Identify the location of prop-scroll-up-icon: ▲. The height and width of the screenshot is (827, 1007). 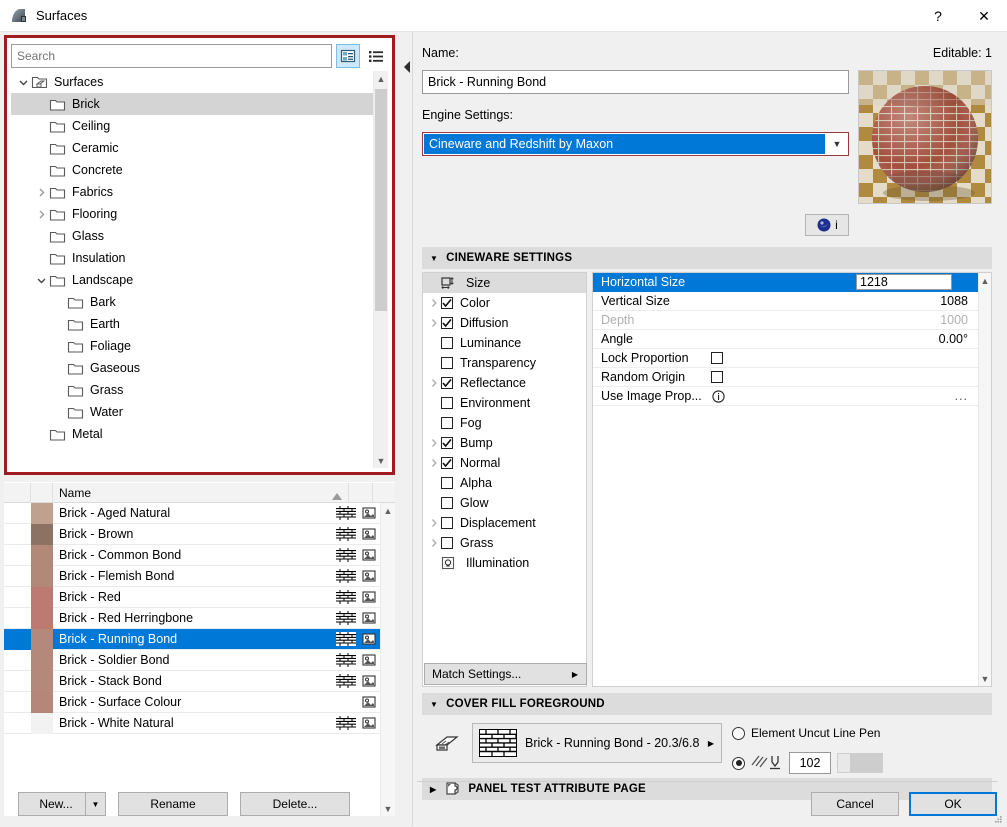
(985, 280).